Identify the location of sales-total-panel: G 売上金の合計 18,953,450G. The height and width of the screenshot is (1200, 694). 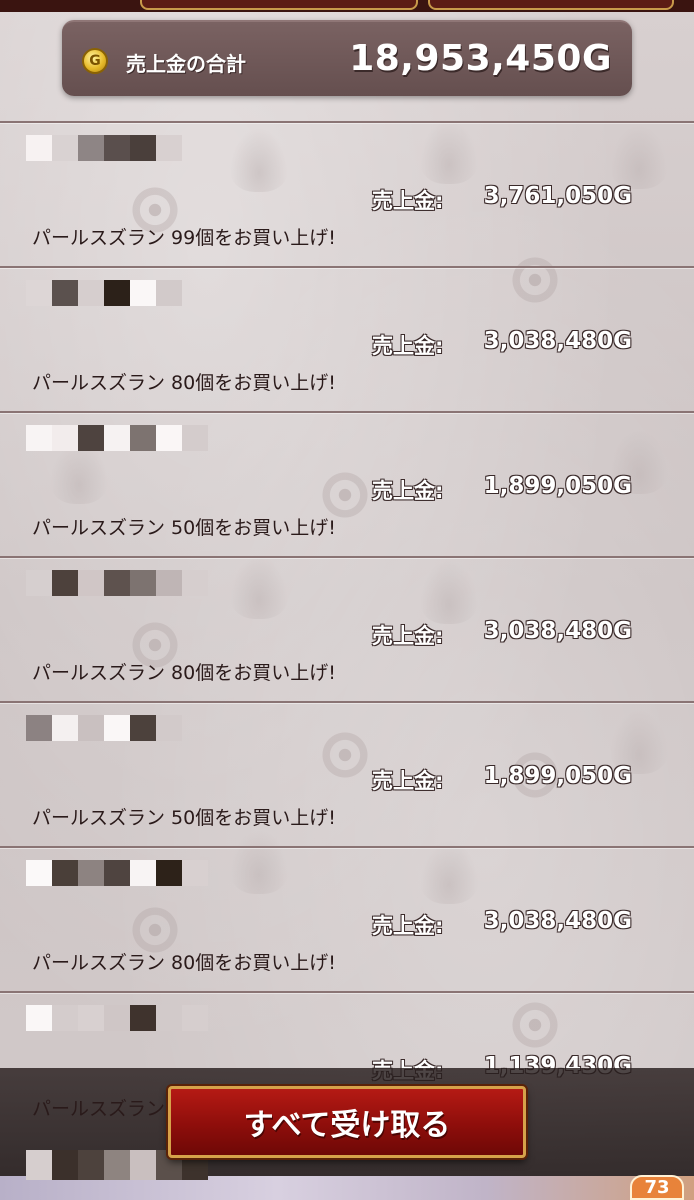
(347, 58).